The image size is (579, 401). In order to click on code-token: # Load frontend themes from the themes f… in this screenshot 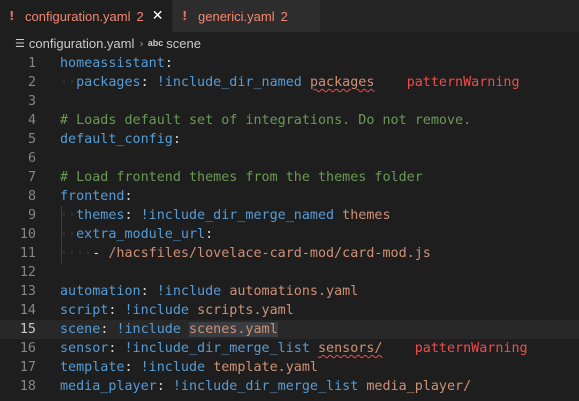, I will do `click(241, 177)`.